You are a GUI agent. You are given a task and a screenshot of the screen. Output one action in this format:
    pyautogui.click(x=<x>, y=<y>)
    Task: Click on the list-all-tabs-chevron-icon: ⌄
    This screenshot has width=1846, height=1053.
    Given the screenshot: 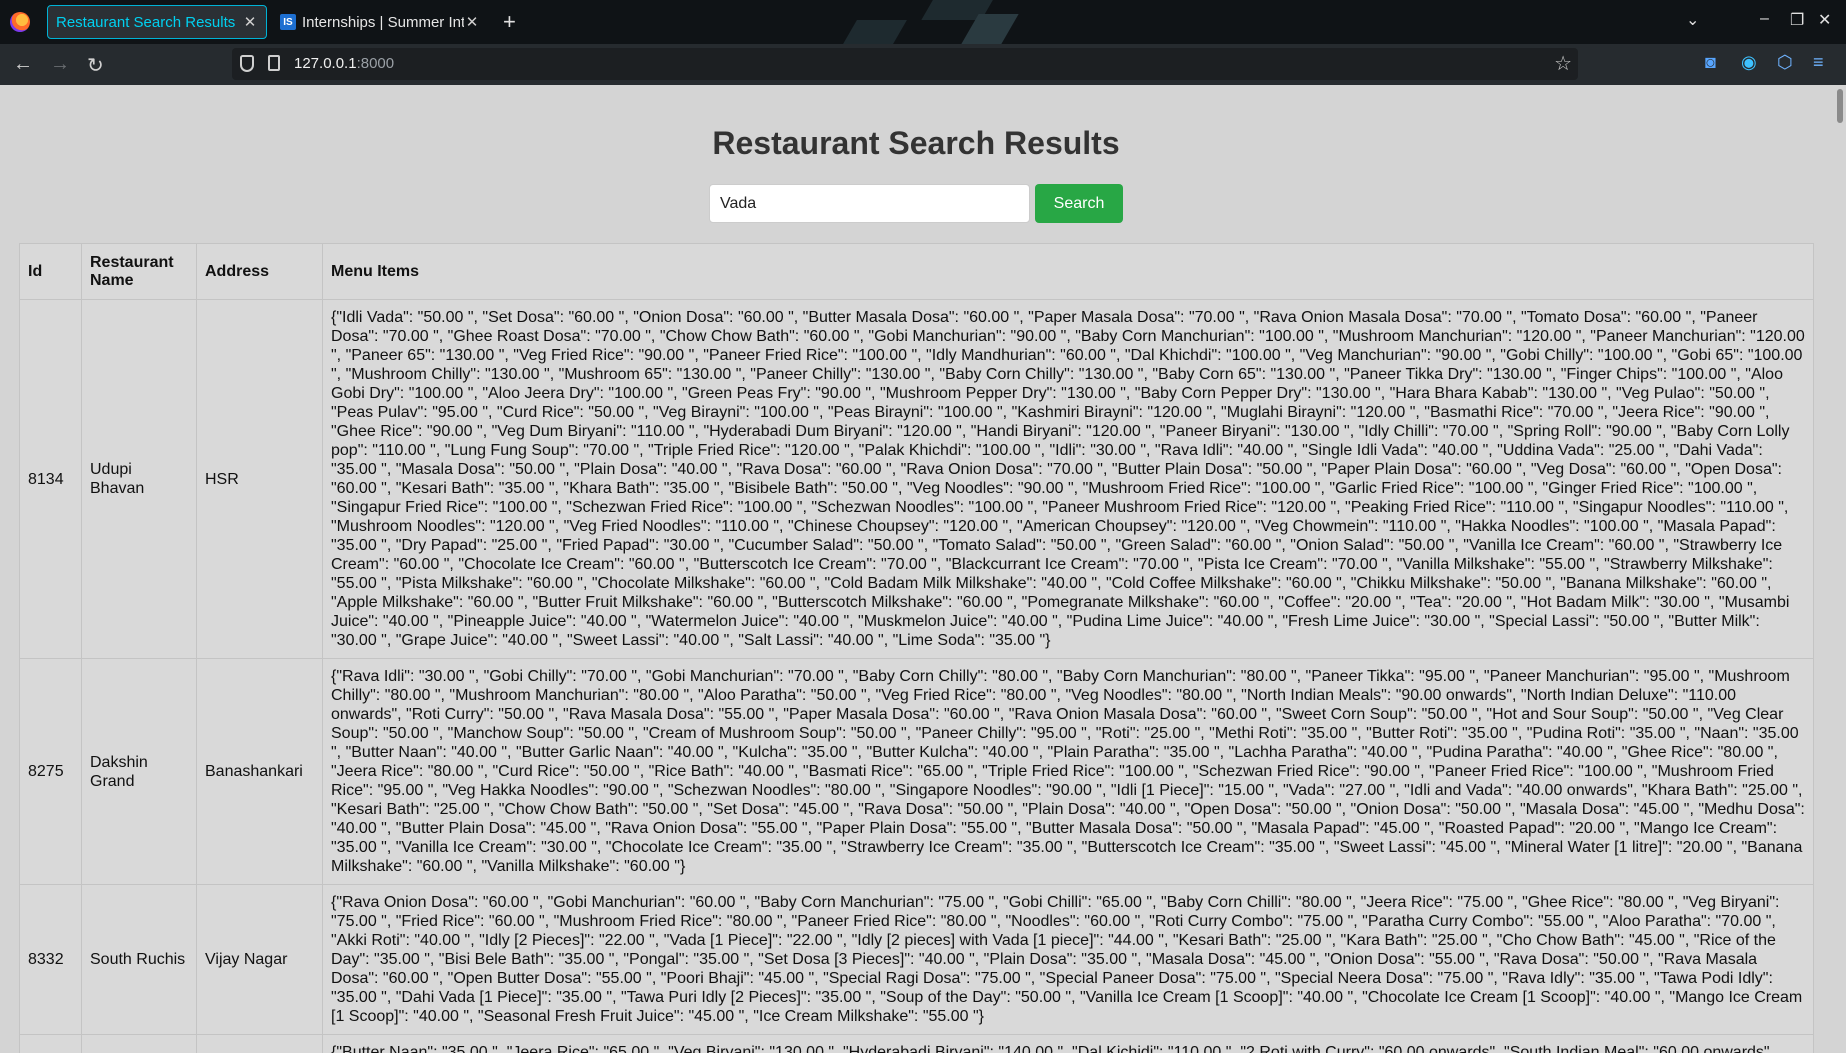 What is the action you would take?
    pyautogui.click(x=1692, y=20)
    